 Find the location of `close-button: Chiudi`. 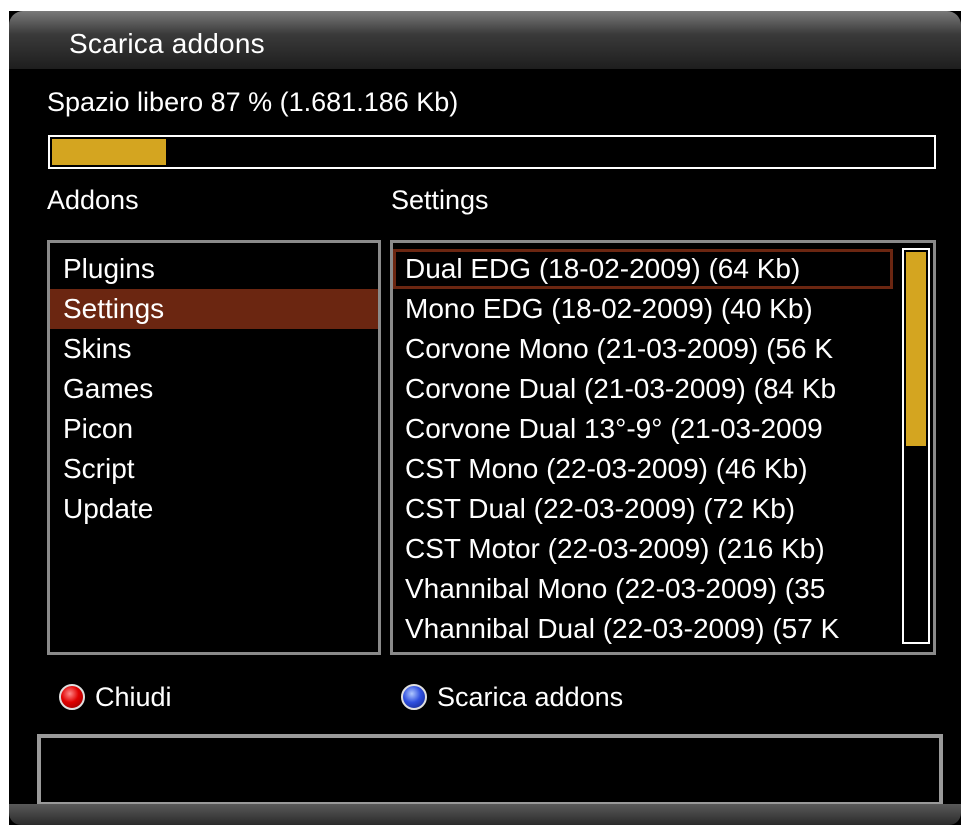

close-button: Chiudi is located at coordinates (115, 697).